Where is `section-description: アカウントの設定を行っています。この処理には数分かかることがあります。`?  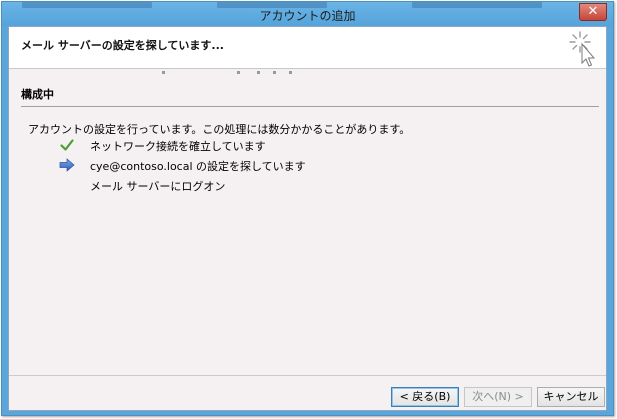
section-description: アカウントの設定を行っています。この処理には数分かかることがあります。 is located at coordinates (219, 129).